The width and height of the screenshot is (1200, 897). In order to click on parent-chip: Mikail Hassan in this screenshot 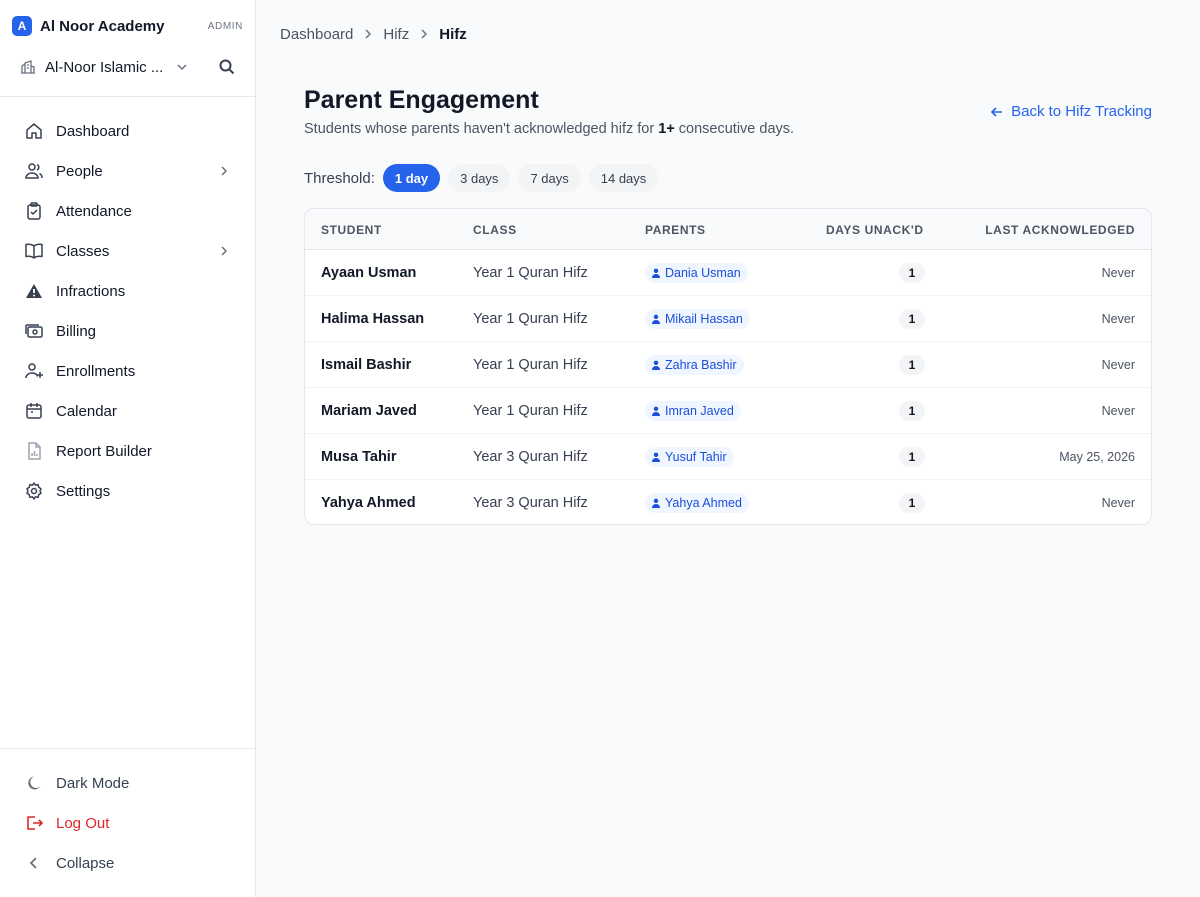, I will do `click(697, 319)`.